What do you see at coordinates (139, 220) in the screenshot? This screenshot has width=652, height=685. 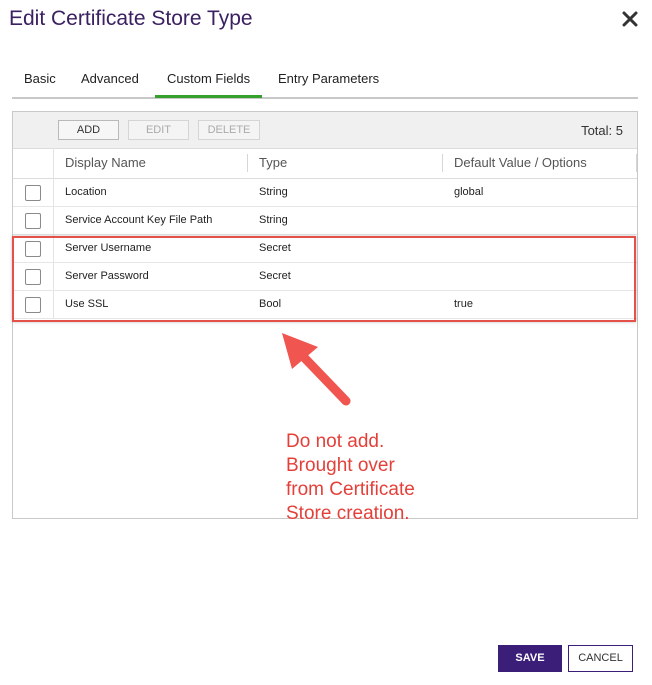 I see `cell-display-name: Service Account Key File Path` at bounding box center [139, 220].